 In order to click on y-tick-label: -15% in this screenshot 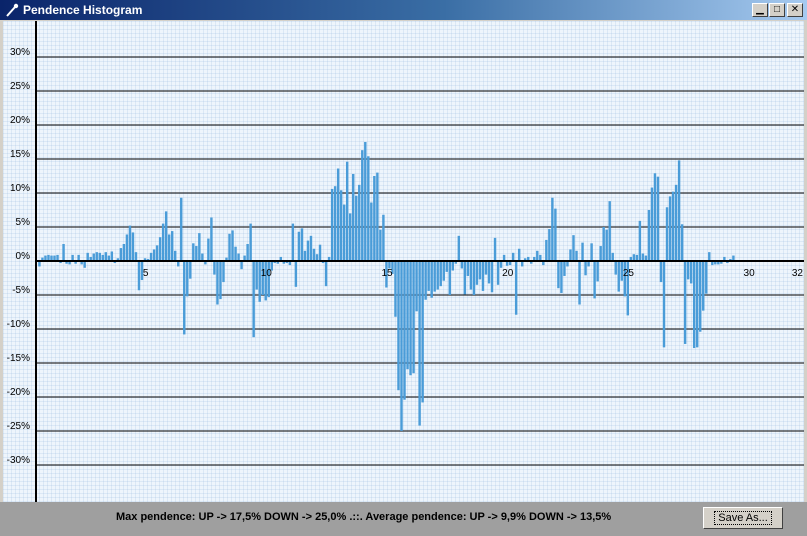, I will do `click(18, 358)`.